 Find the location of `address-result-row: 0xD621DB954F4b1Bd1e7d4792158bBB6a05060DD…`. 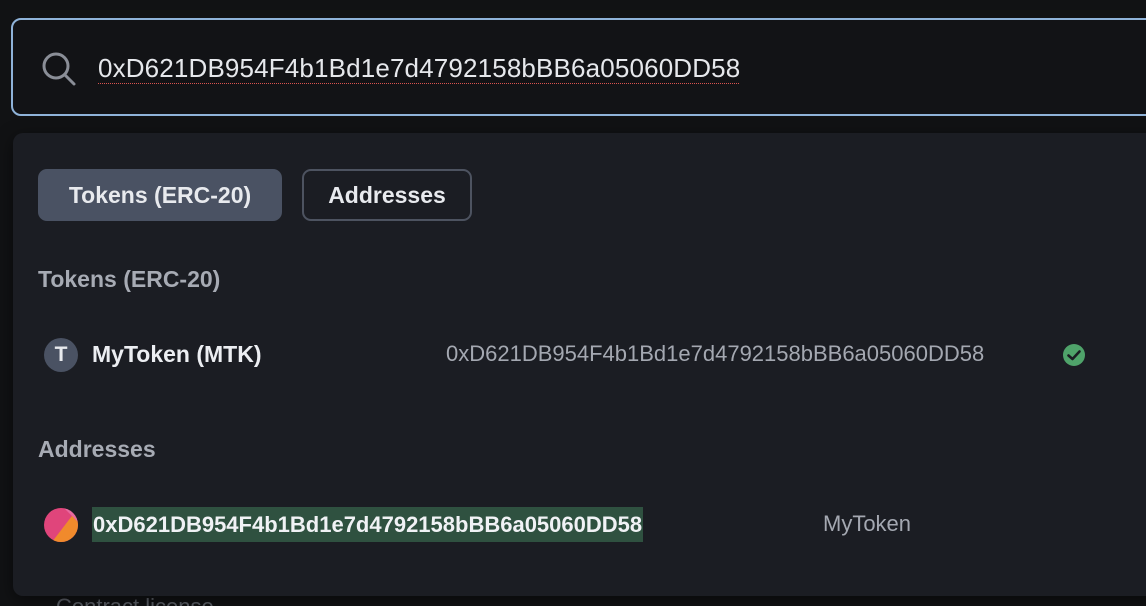

address-result-row: 0xD621DB954F4b1Bd1e7d4792158bBB6a05060DD… is located at coordinates (579, 524).